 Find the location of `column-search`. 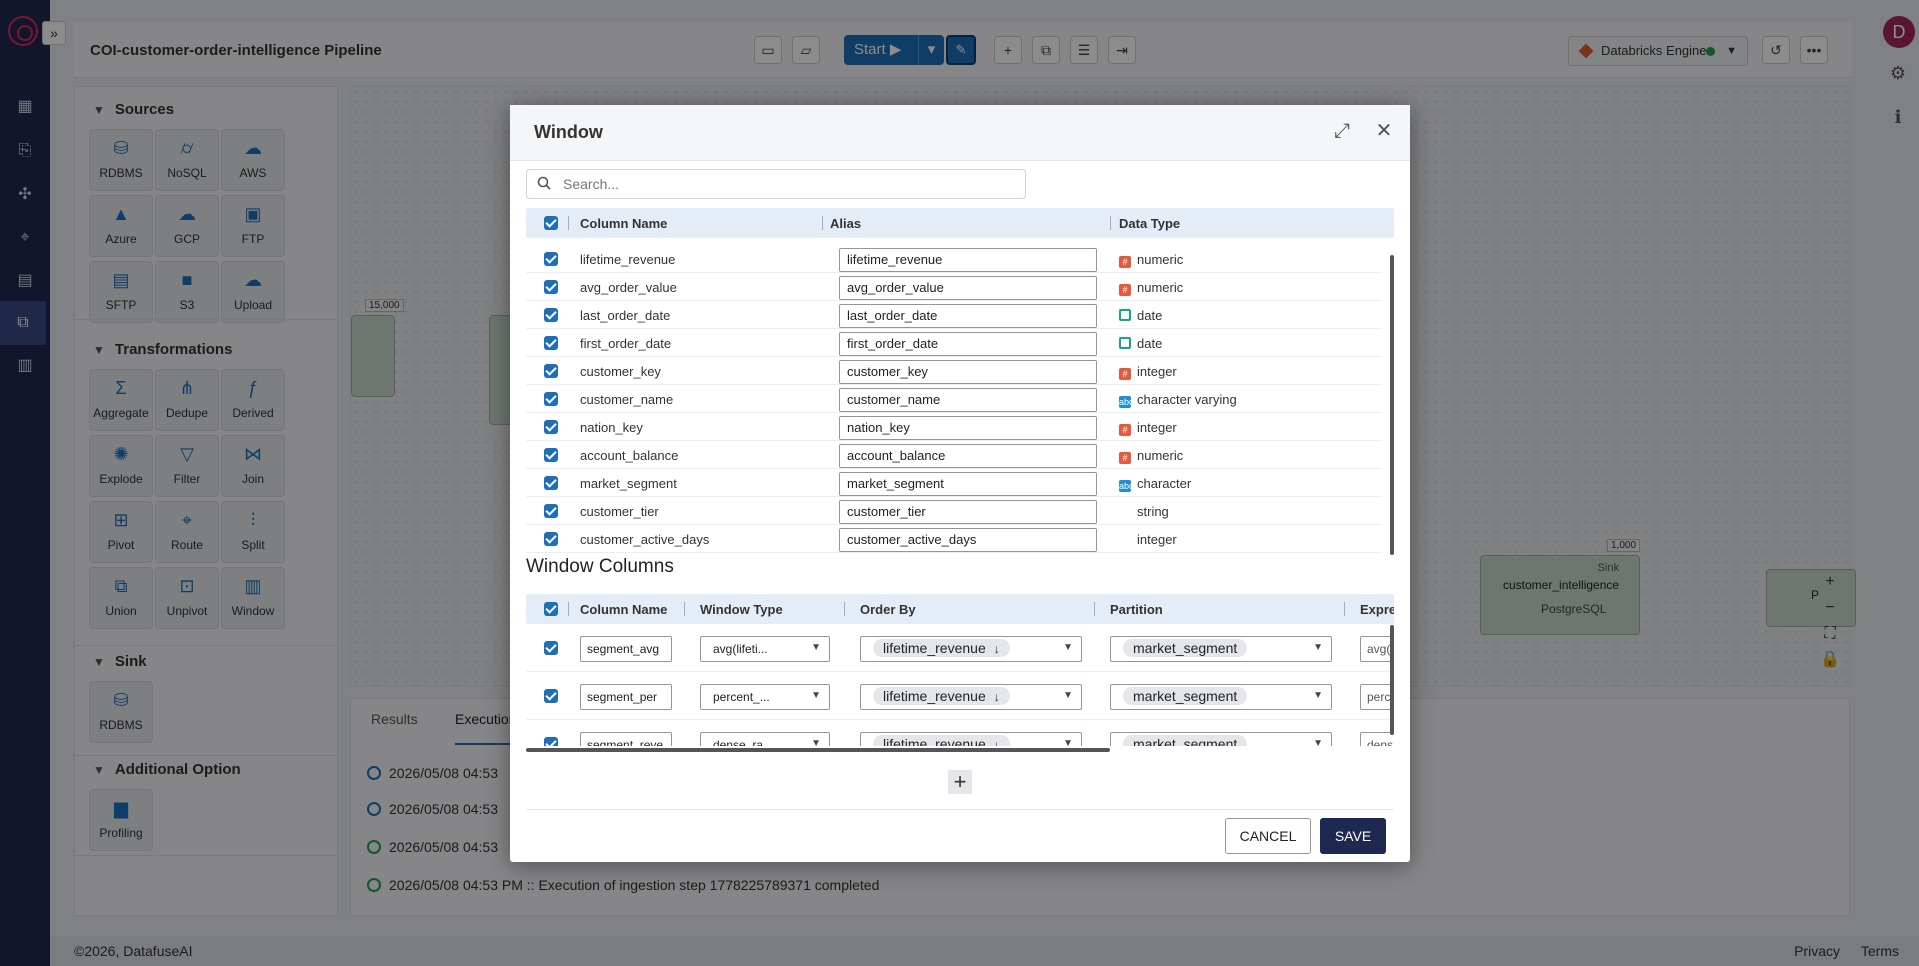

column-search is located at coordinates (776, 184).